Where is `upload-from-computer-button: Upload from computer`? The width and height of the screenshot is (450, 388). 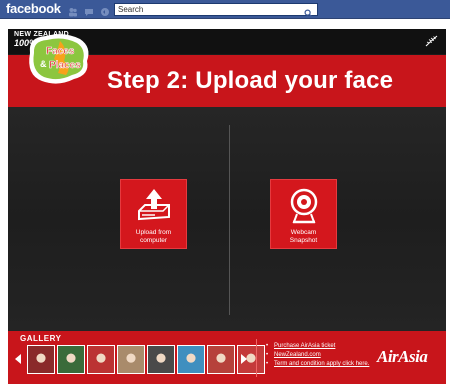
upload-from-computer-button: Upload from computer is located at coordinates (153, 214).